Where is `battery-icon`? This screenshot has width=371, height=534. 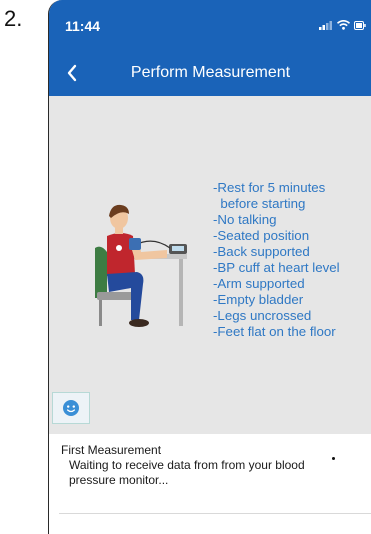 battery-icon is located at coordinates (360, 25).